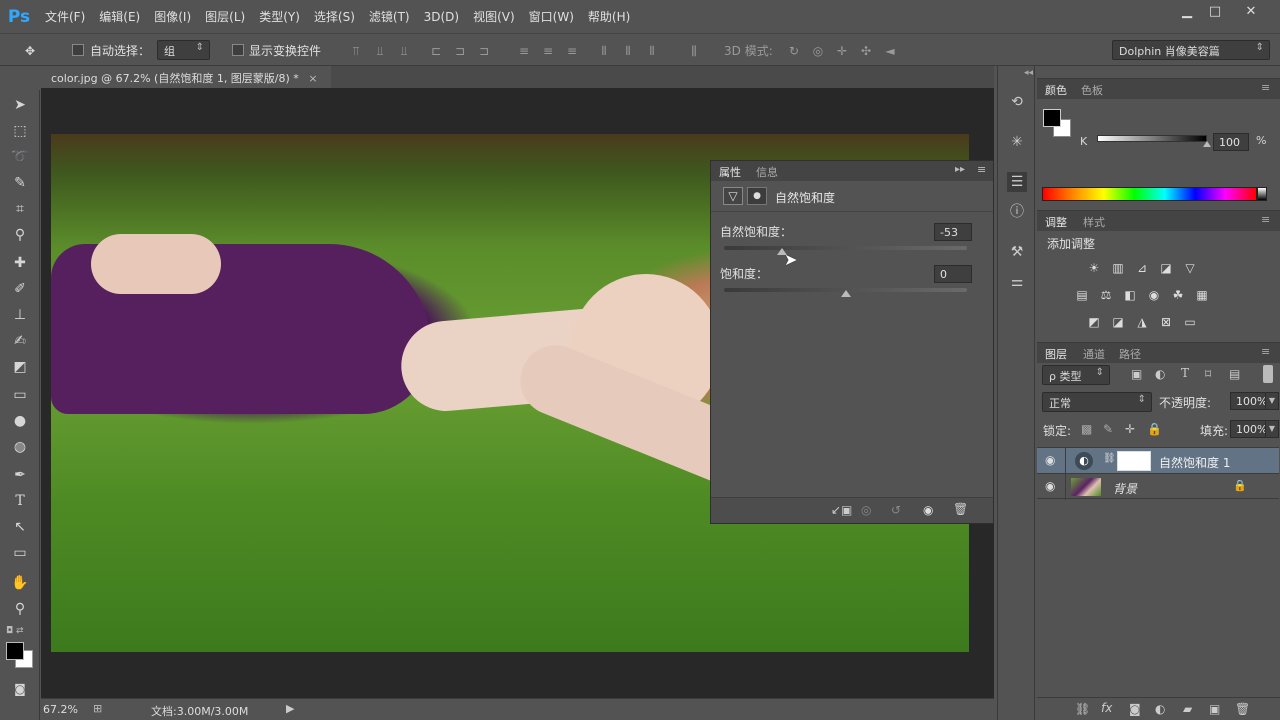  Describe the element at coordinates (380, 51) in the screenshot. I see `align-vcenter-icon: ⫫` at that location.